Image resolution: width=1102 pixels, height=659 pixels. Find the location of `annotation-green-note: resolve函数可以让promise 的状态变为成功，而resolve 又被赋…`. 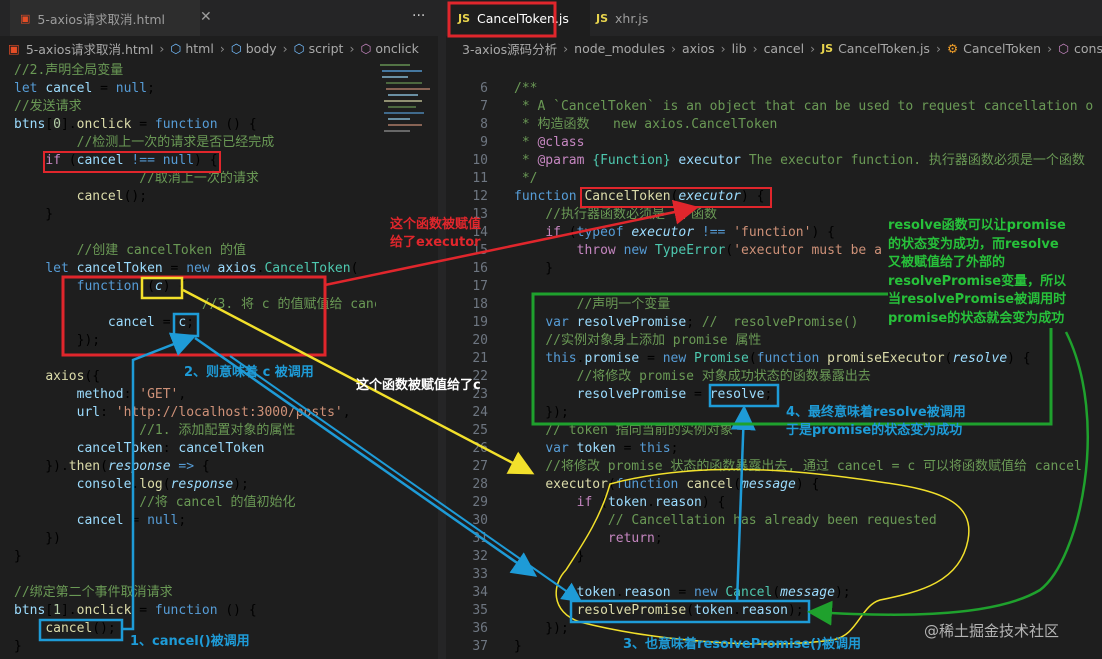

annotation-green-note: resolve函数可以让promise 的状态变为成功，而resolve 又被赋… is located at coordinates (977, 272).